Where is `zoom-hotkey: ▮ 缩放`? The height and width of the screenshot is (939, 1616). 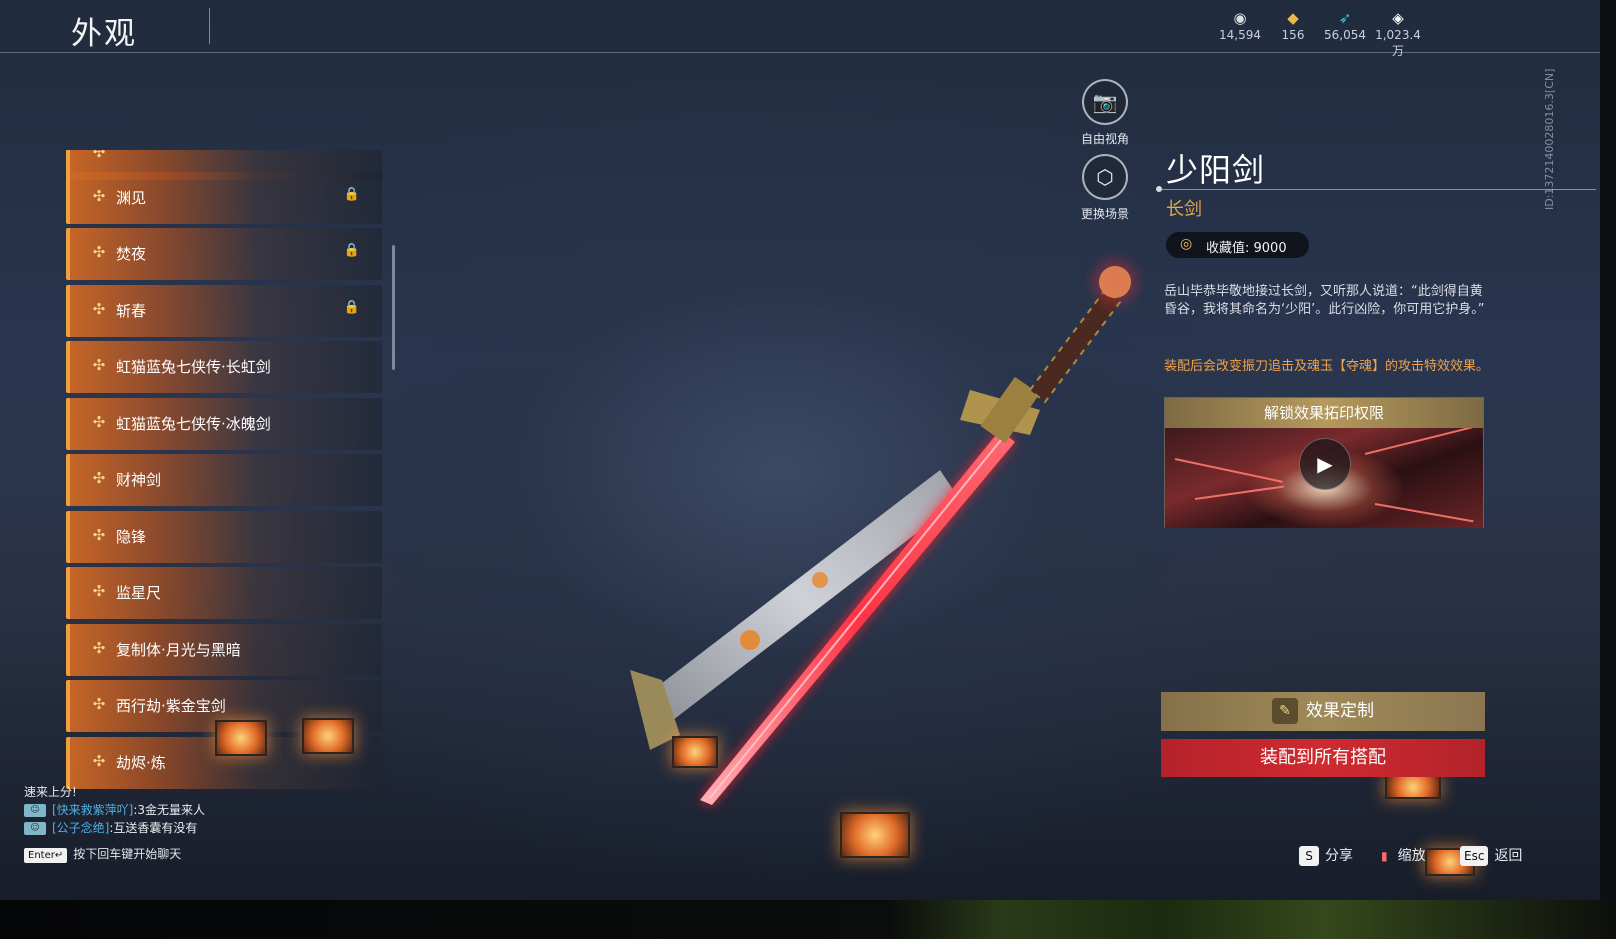
zoom-hotkey: ▮ 缩放 is located at coordinates (1401, 855).